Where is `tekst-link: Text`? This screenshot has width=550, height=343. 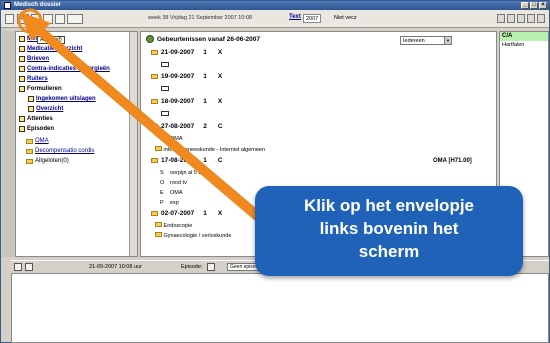
tekst-link: Text is located at coordinates (295, 17).